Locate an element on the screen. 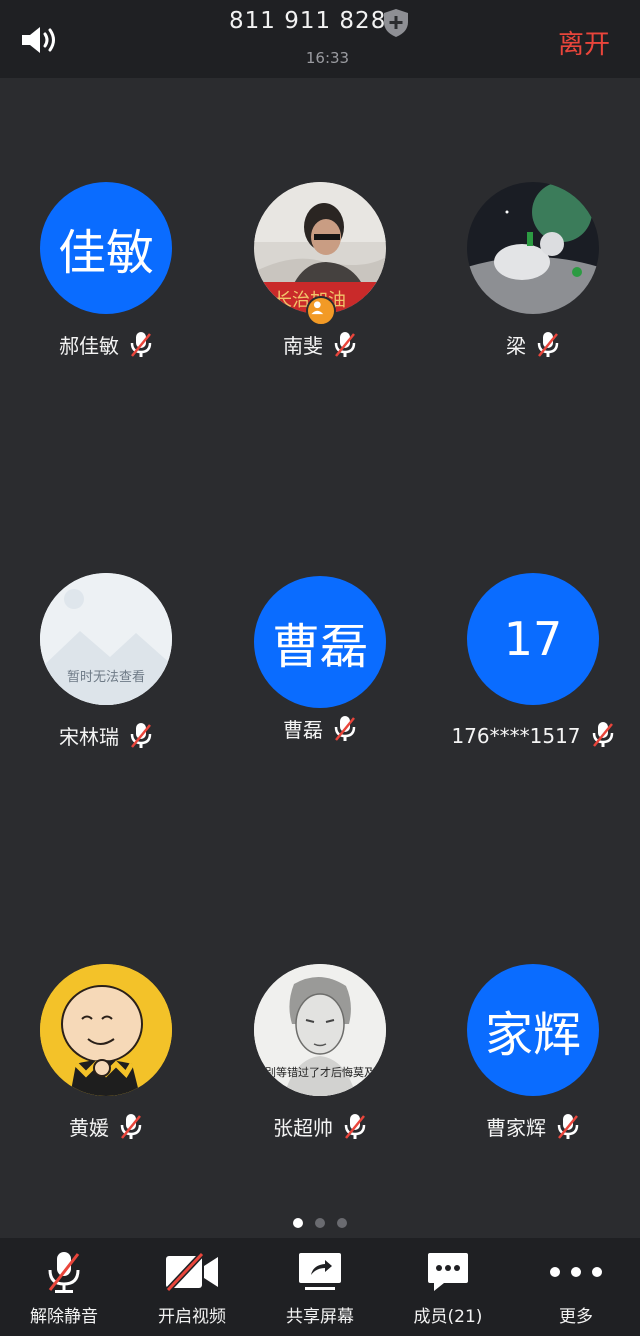 The height and width of the screenshot is (1336, 640). participant-tile: 别等错过了才后悔莫及 张超帅 is located at coordinates (314, 1064).